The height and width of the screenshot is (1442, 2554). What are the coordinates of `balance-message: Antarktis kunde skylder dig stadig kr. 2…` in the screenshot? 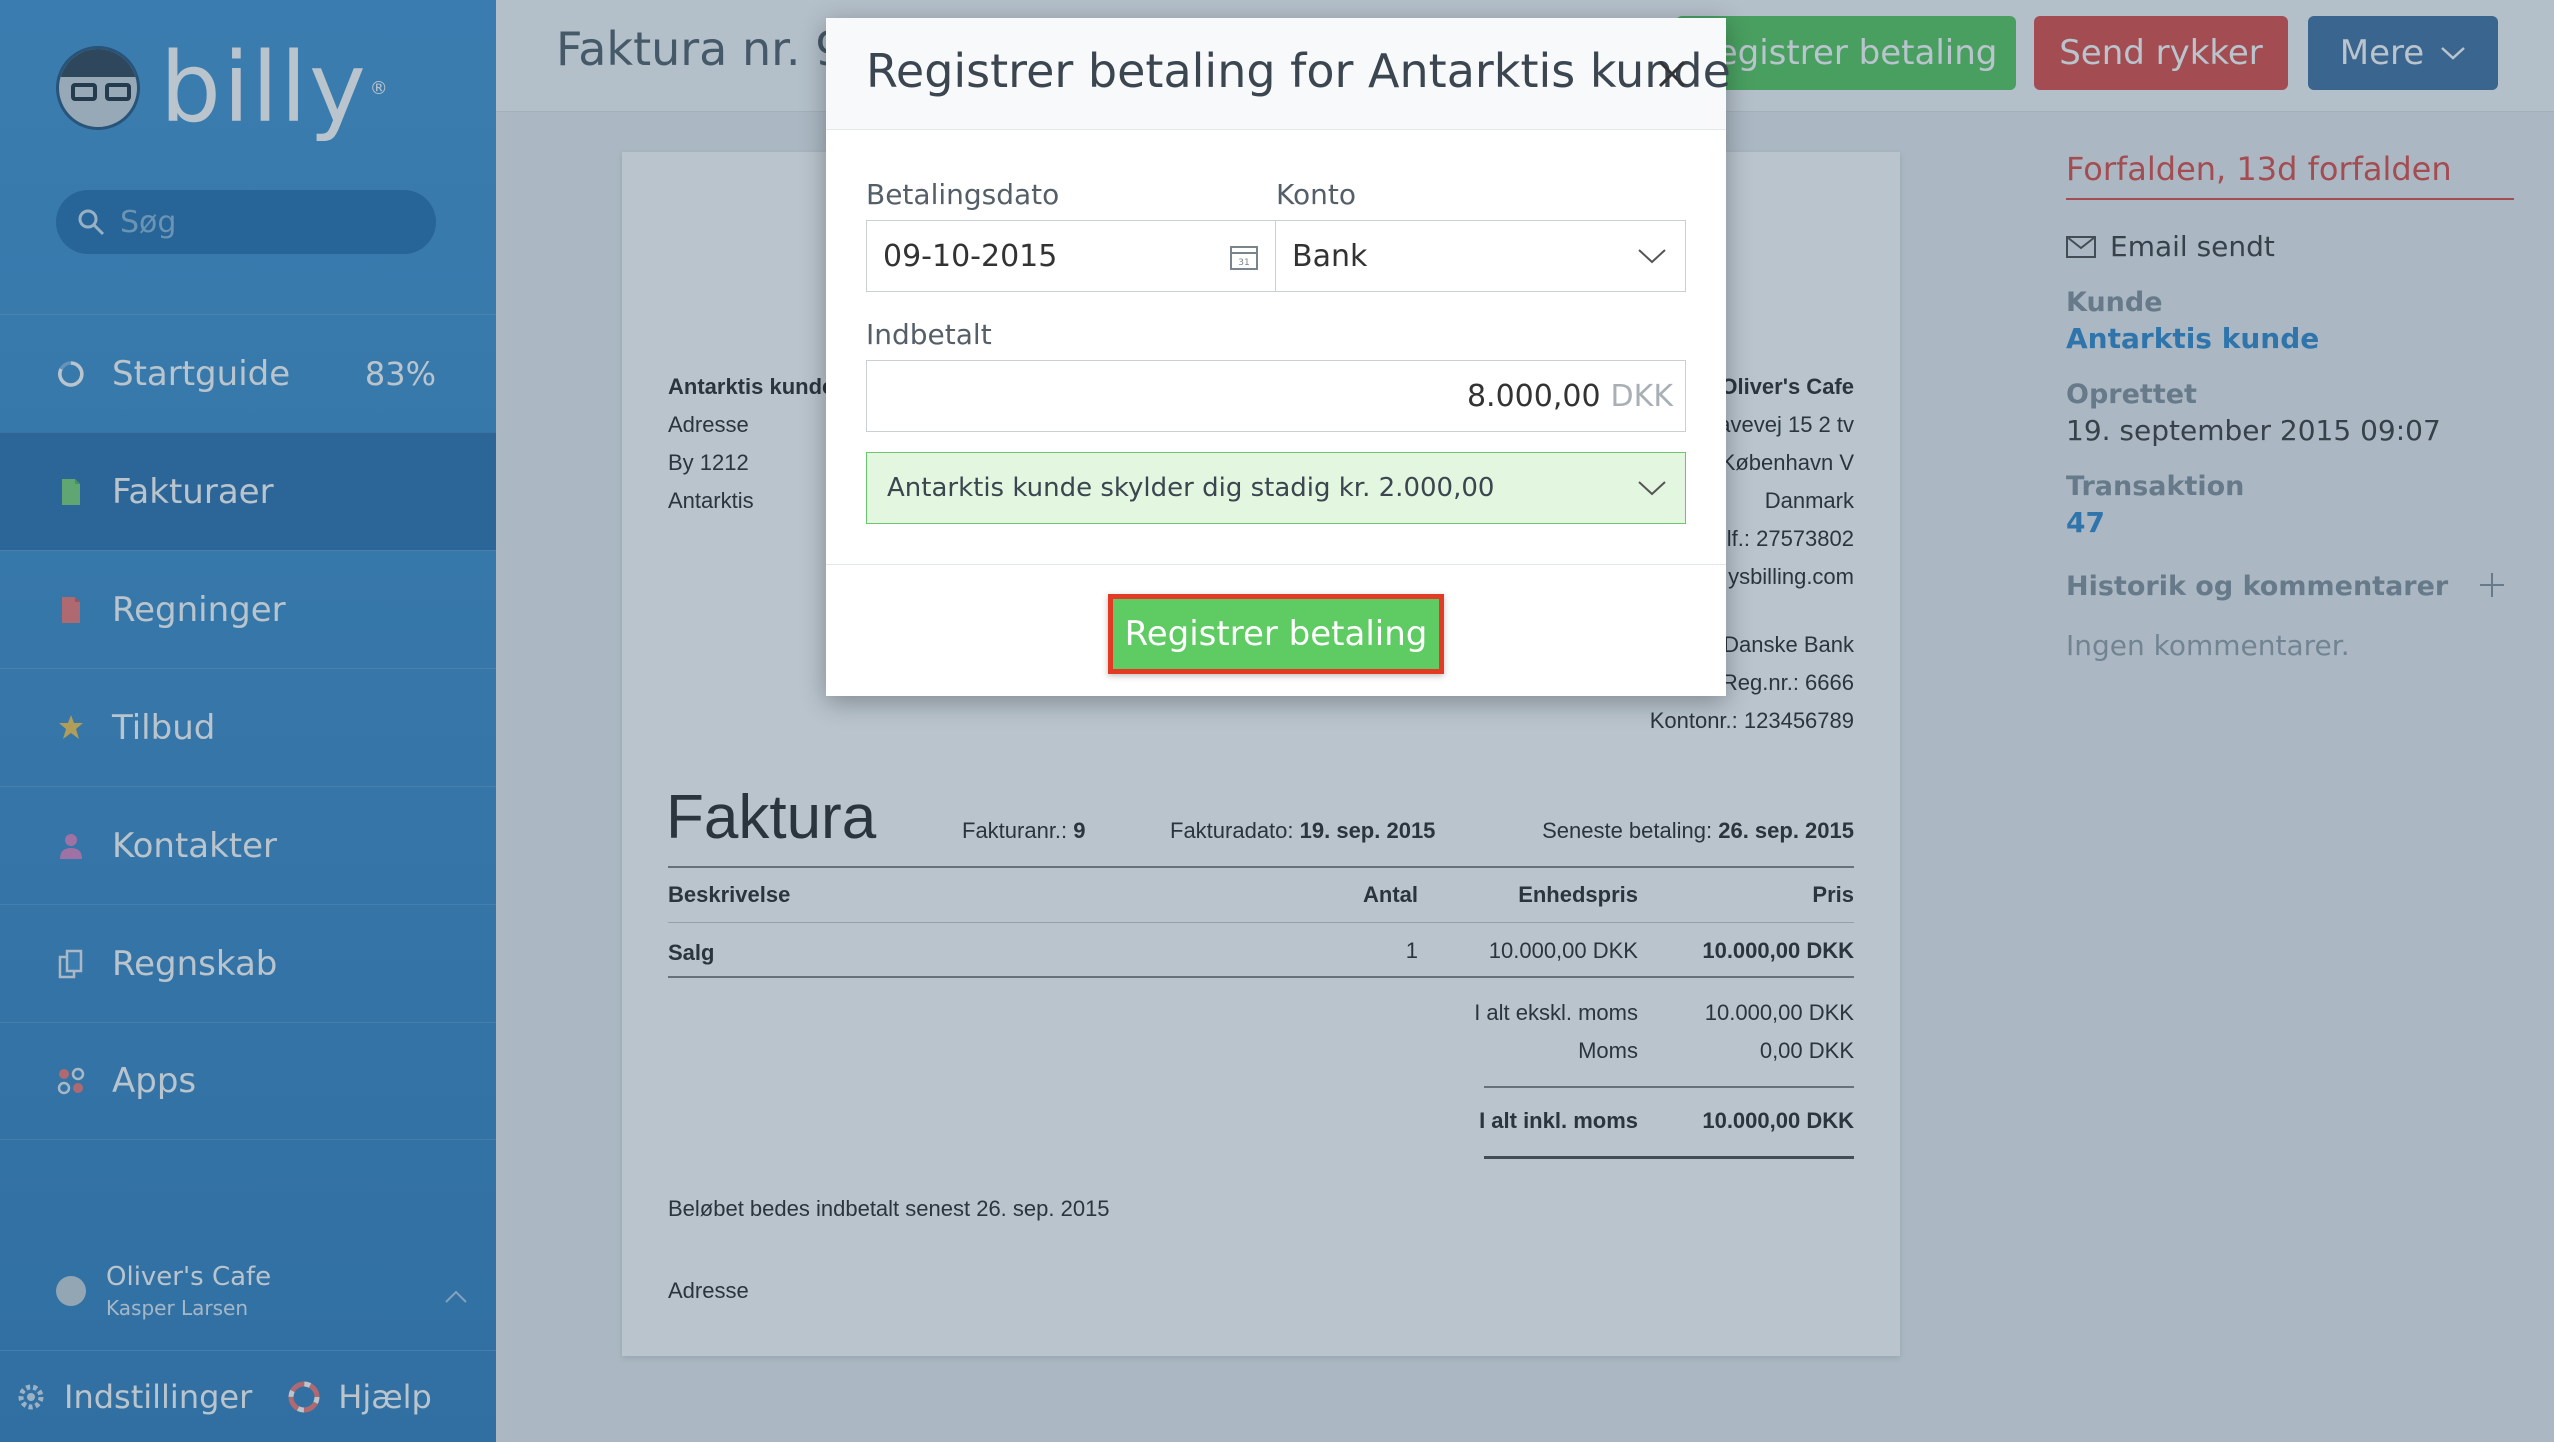 It's located at (1191, 488).